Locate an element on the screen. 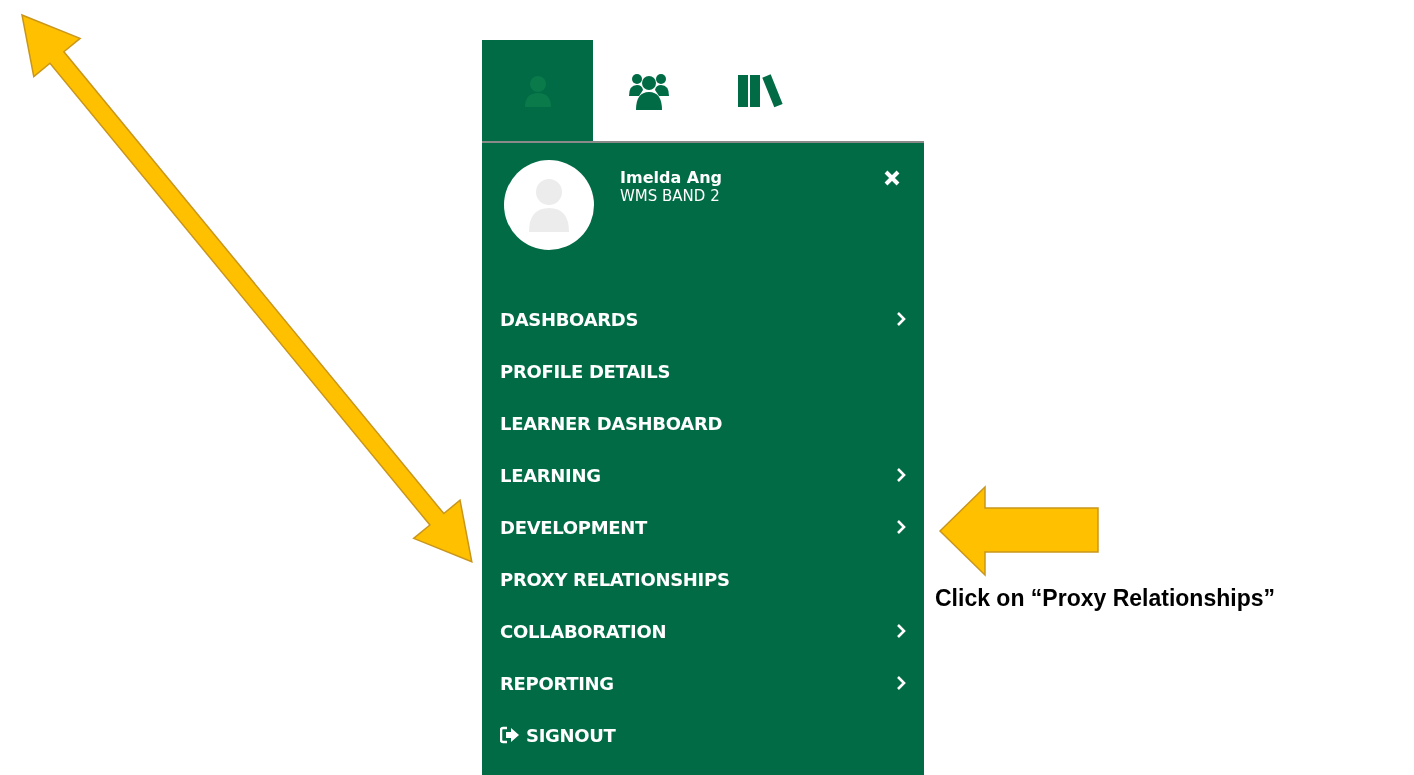  close-button is located at coordinates (892, 178).